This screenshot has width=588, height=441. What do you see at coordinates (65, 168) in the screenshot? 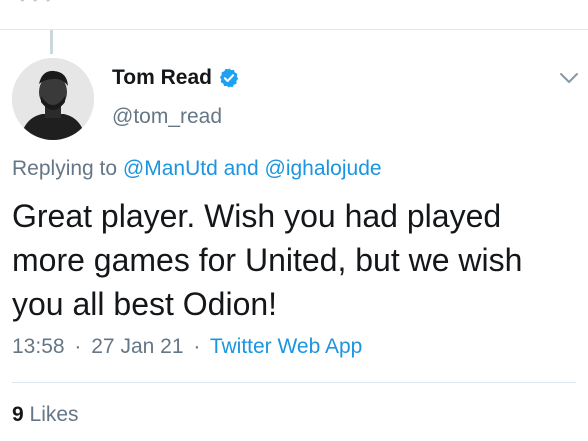
I see `replying-prefix: Replying to` at bounding box center [65, 168].